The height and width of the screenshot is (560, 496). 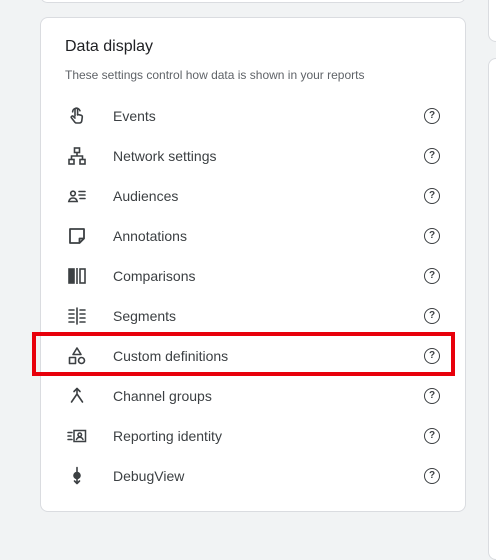 I want to click on settings-item-audiences: Audiences ?, so click(x=253, y=196).